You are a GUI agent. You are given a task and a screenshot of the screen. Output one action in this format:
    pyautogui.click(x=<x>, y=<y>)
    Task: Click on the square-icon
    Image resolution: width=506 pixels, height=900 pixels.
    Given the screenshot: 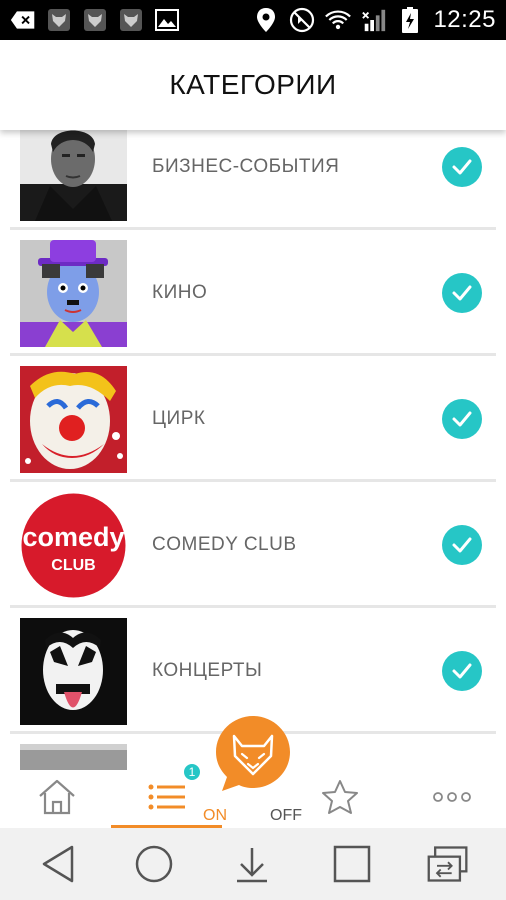 What is the action you would take?
    pyautogui.click(x=352, y=864)
    